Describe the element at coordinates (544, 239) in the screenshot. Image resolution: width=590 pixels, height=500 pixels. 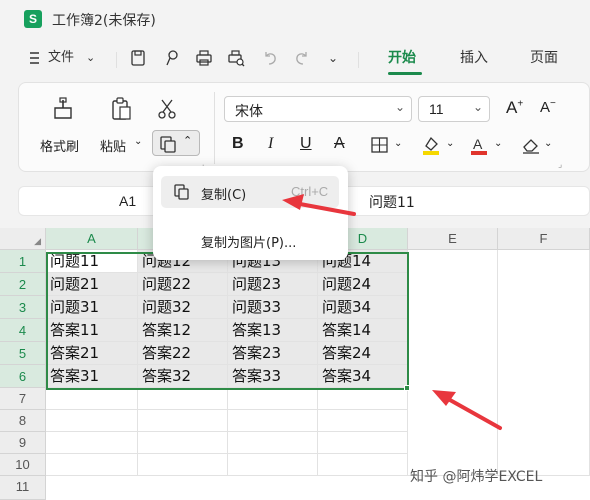
I see `column-header-f: F` at that location.